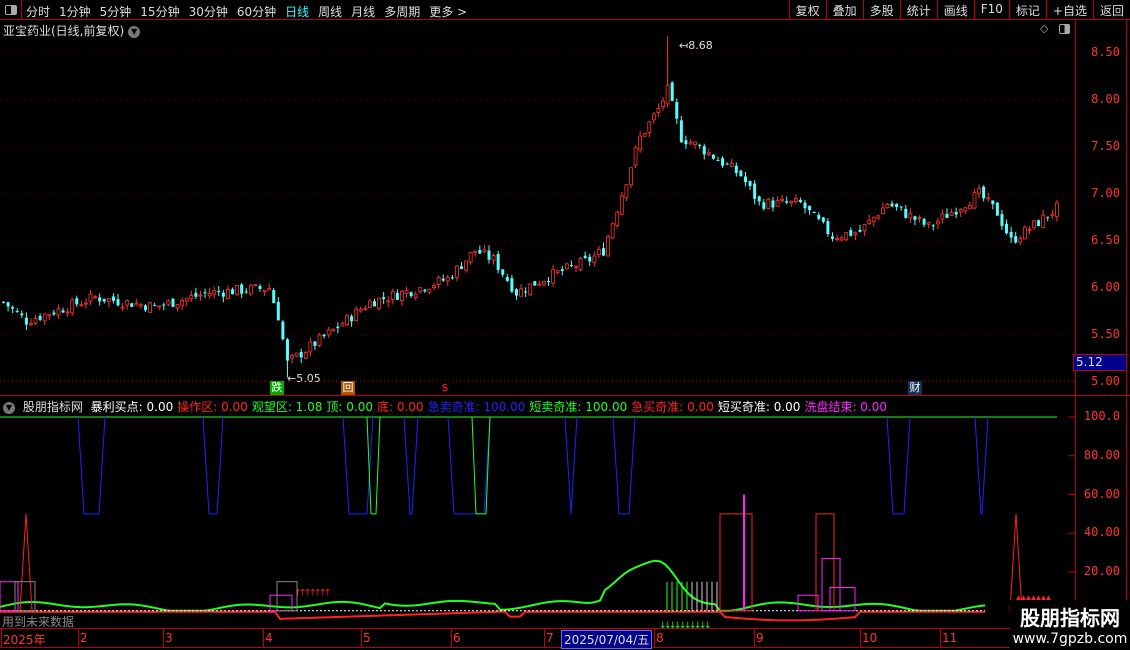 This screenshot has width=1130, height=650. What do you see at coordinates (277, 388) in the screenshot?
I see `event-marker: 跌` at bounding box center [277, 388].